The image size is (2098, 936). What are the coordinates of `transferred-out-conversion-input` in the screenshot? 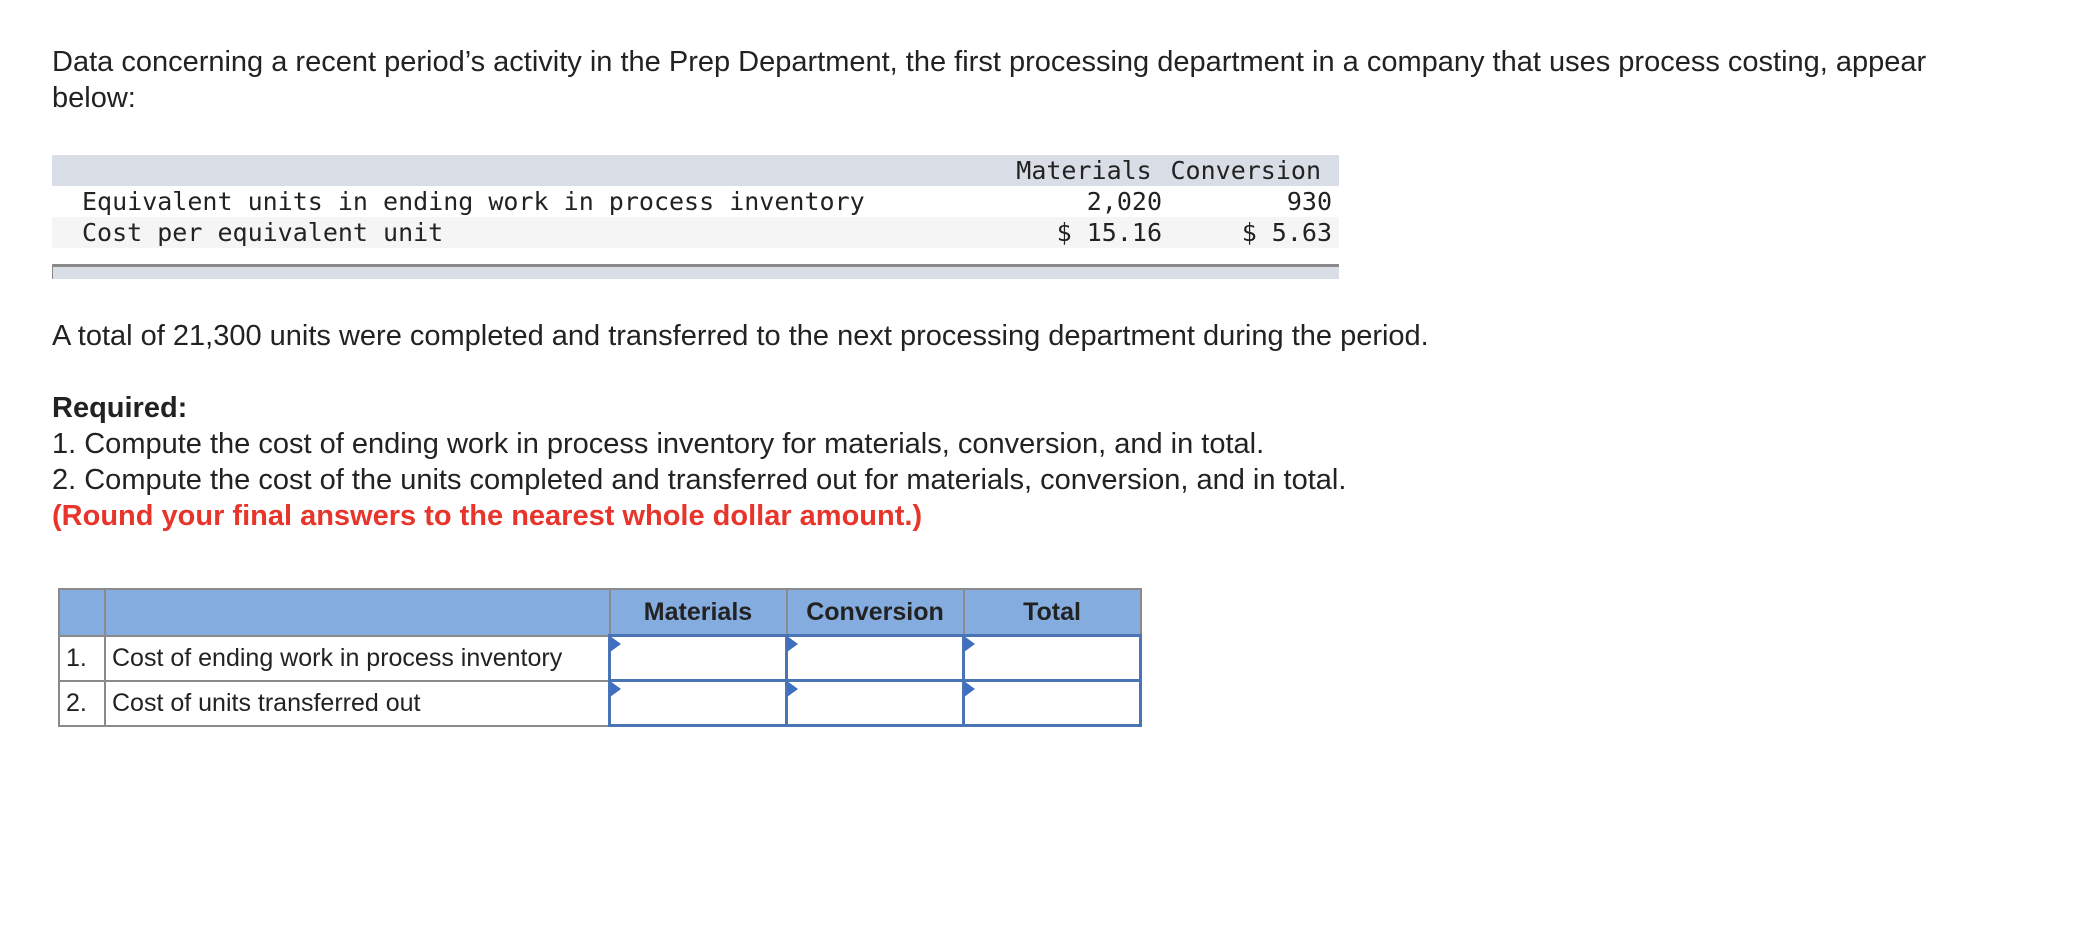 It's located at (875, 703).